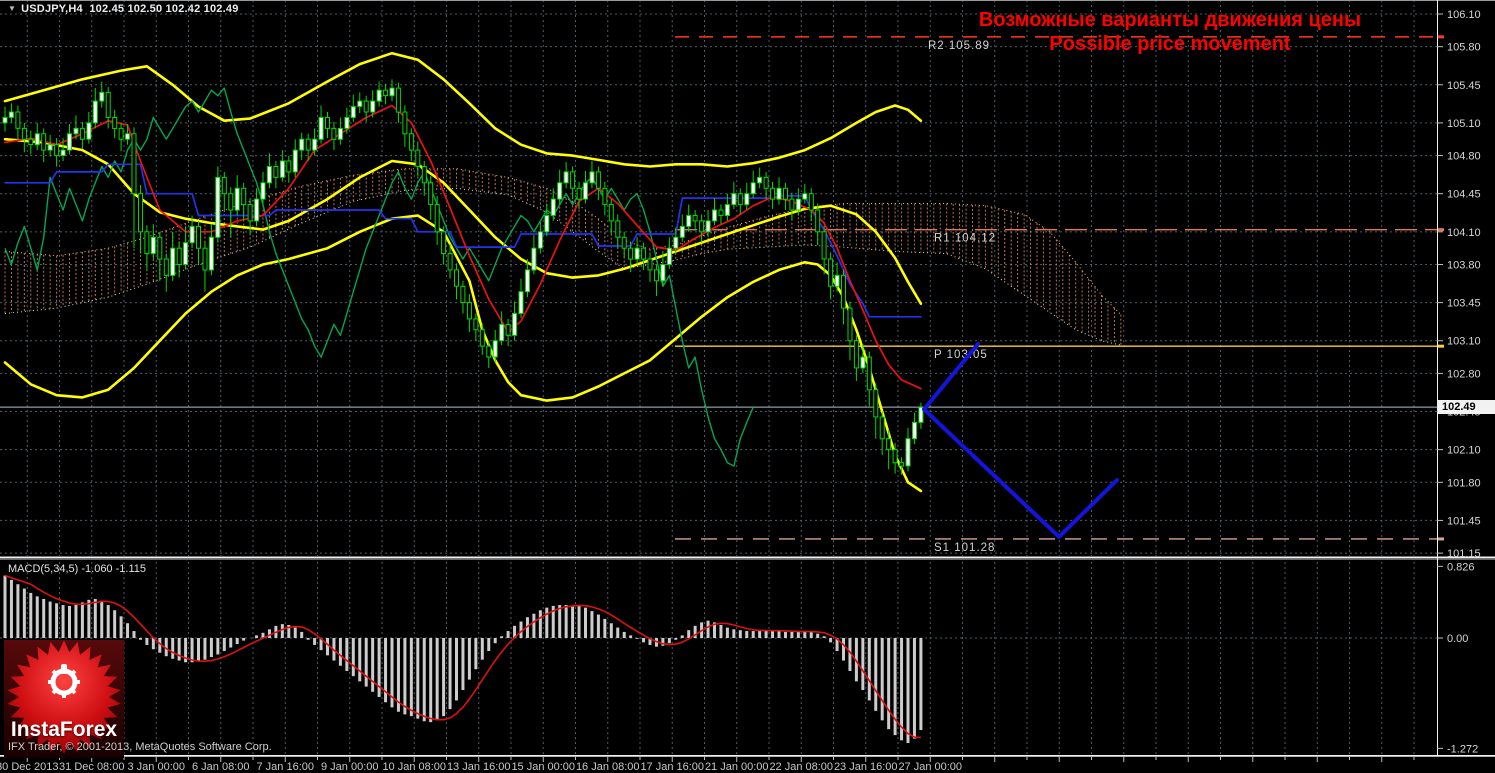 This screenshot has width=1495, height=773. Describe the element at coordinates (479, 767) in the screenshot. I see `svg-text: 13 Jan 16:00` at that location.